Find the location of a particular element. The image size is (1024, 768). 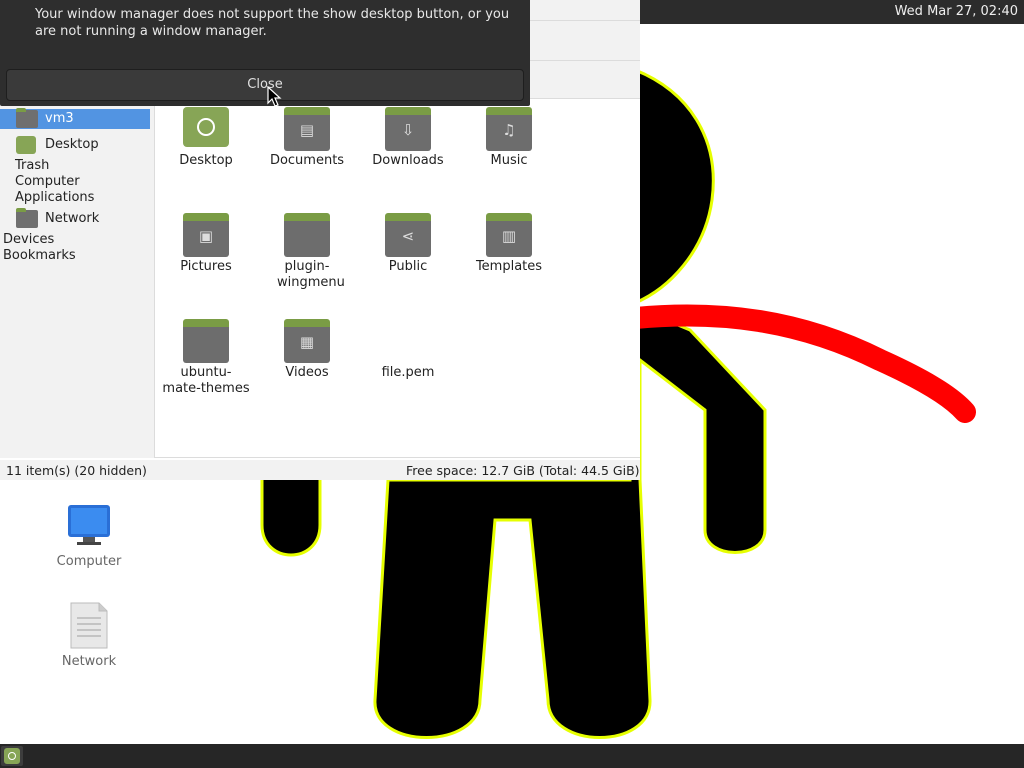

file-item-downloads: ⇩ Downloads is located at coordinates (408, 147).